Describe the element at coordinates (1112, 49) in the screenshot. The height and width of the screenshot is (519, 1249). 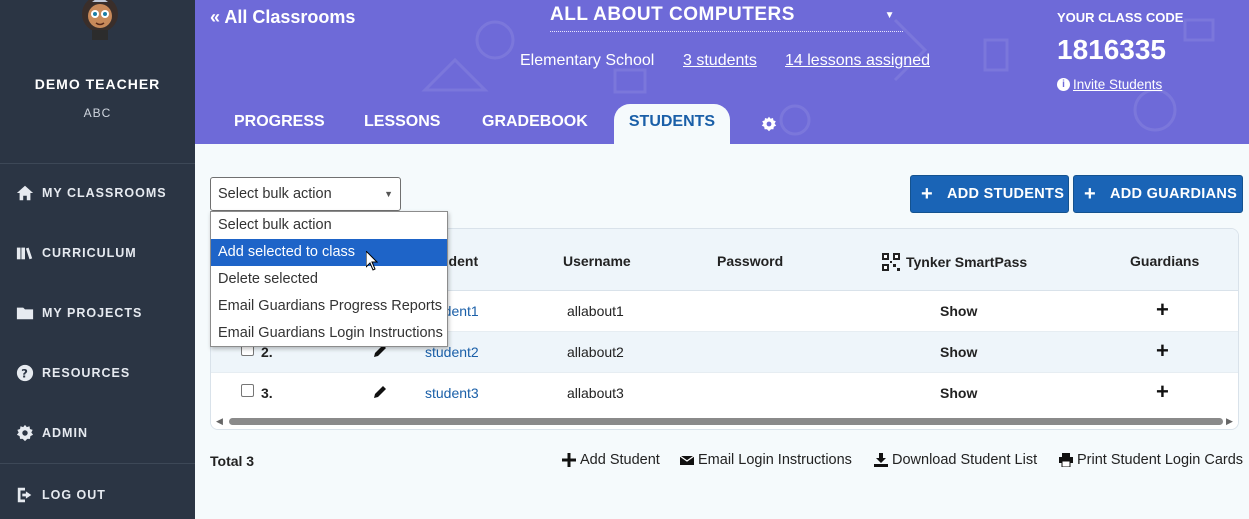
I see `class-code-value: 1816335` at that location.